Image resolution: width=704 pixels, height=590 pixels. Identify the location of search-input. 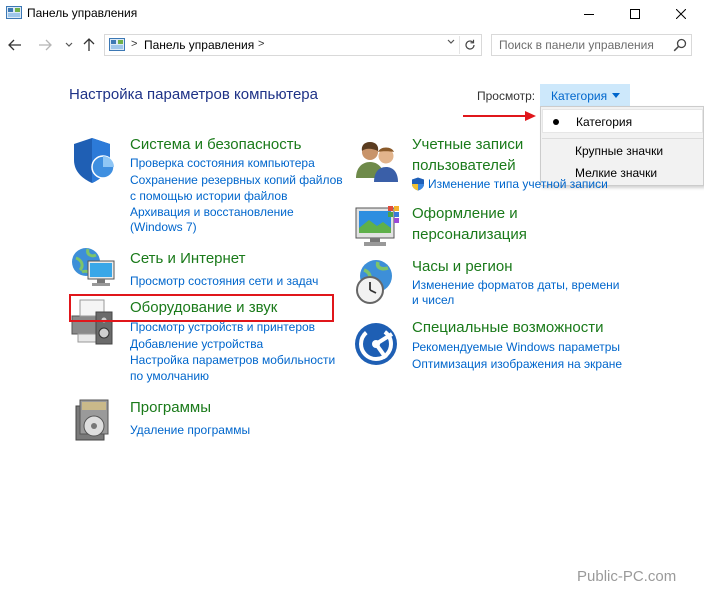
(580, 45).